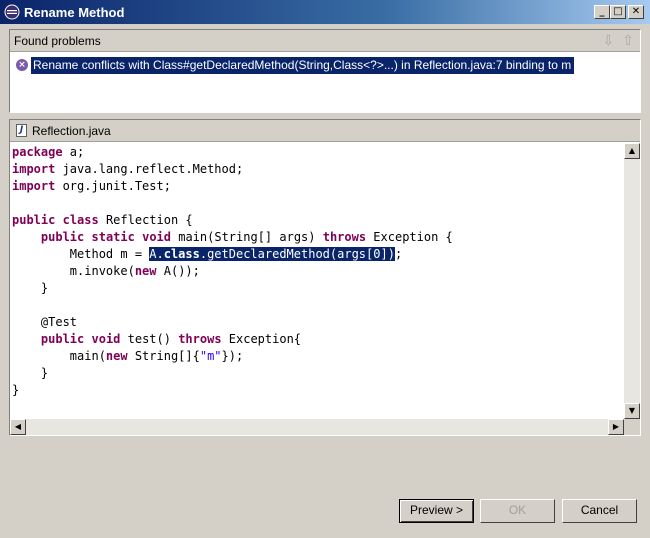 The image size is (650, 538). What do you see at coordinates (609, 41) in the screenshot?
I see `arrow-down-icon: ⇩` at bounding box center [609, 41].